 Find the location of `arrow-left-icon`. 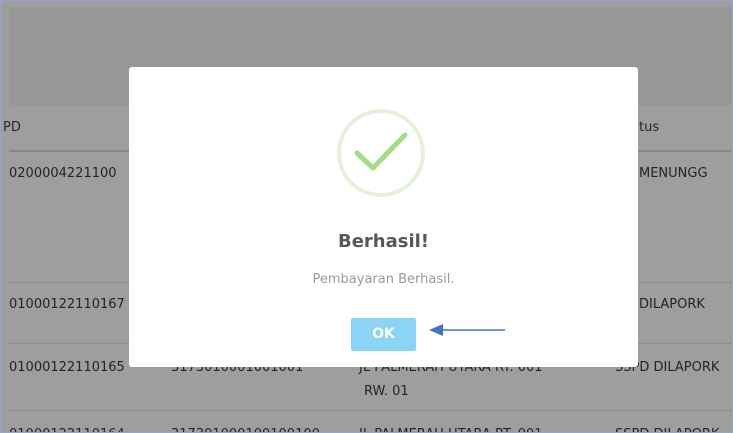

arrow-left-icon is located at coordinates (467, 330).